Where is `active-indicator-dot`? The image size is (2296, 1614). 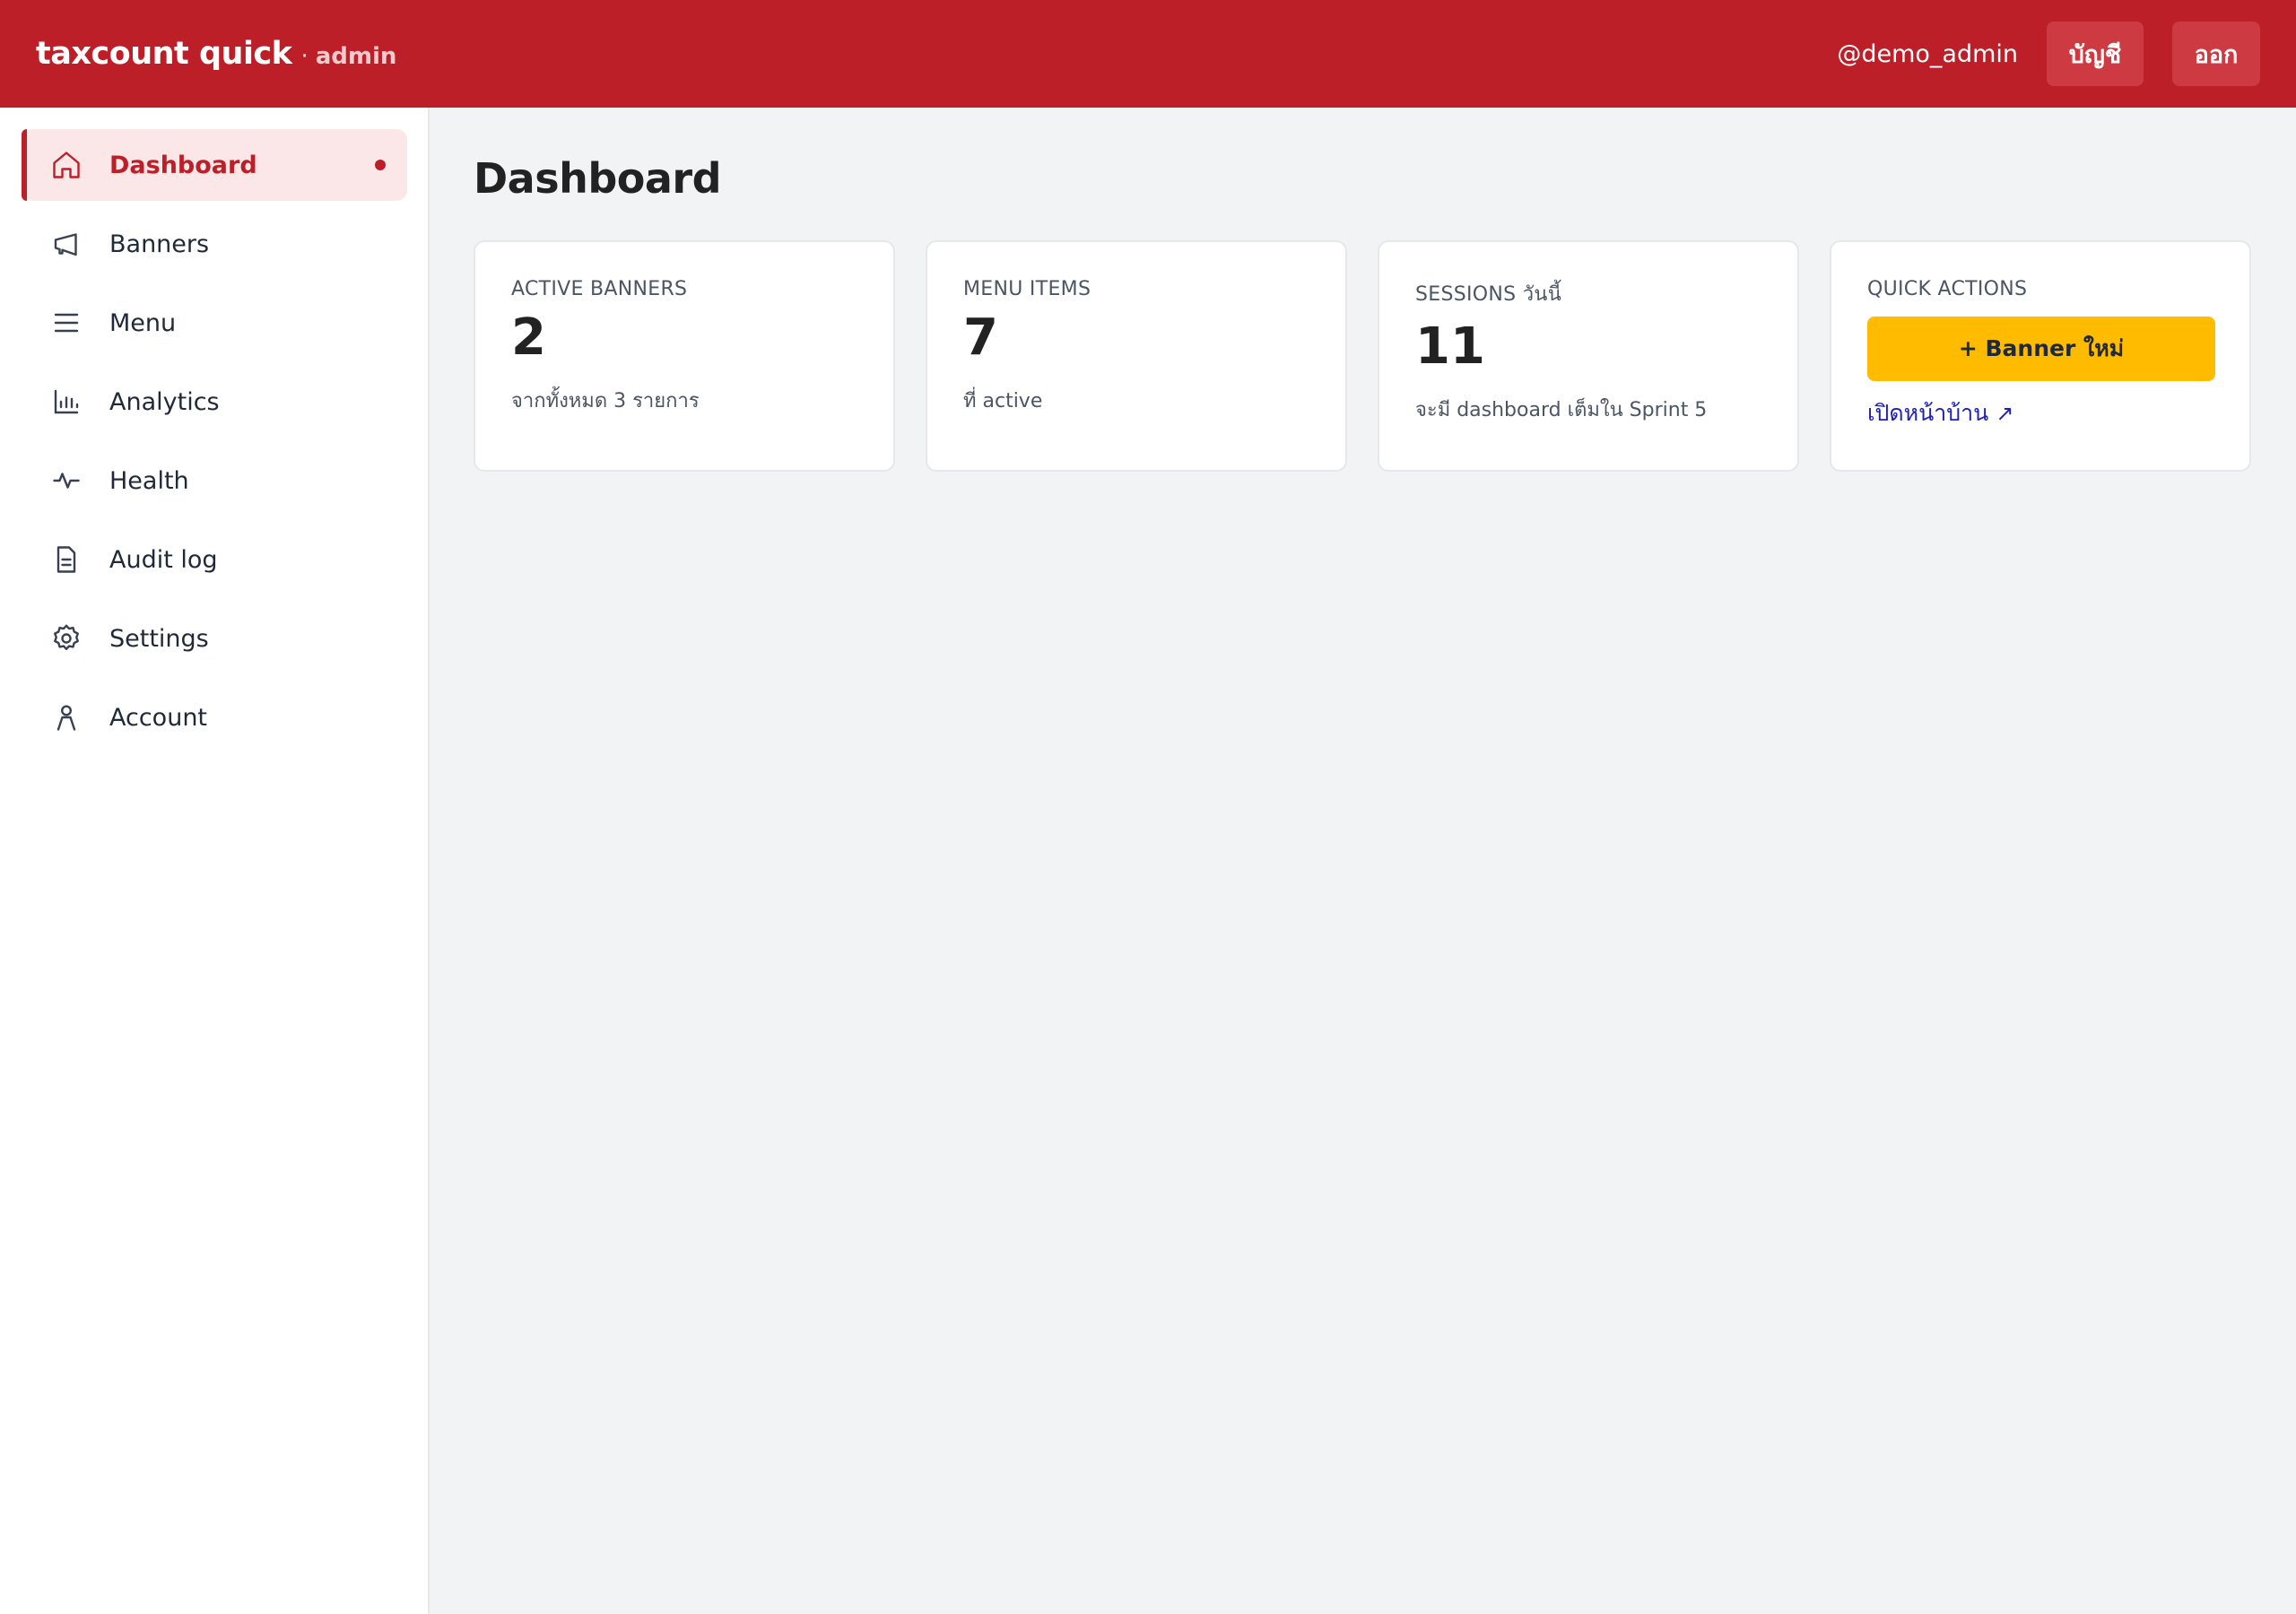
active-indicator-dot is located at coordinates (380, 165).